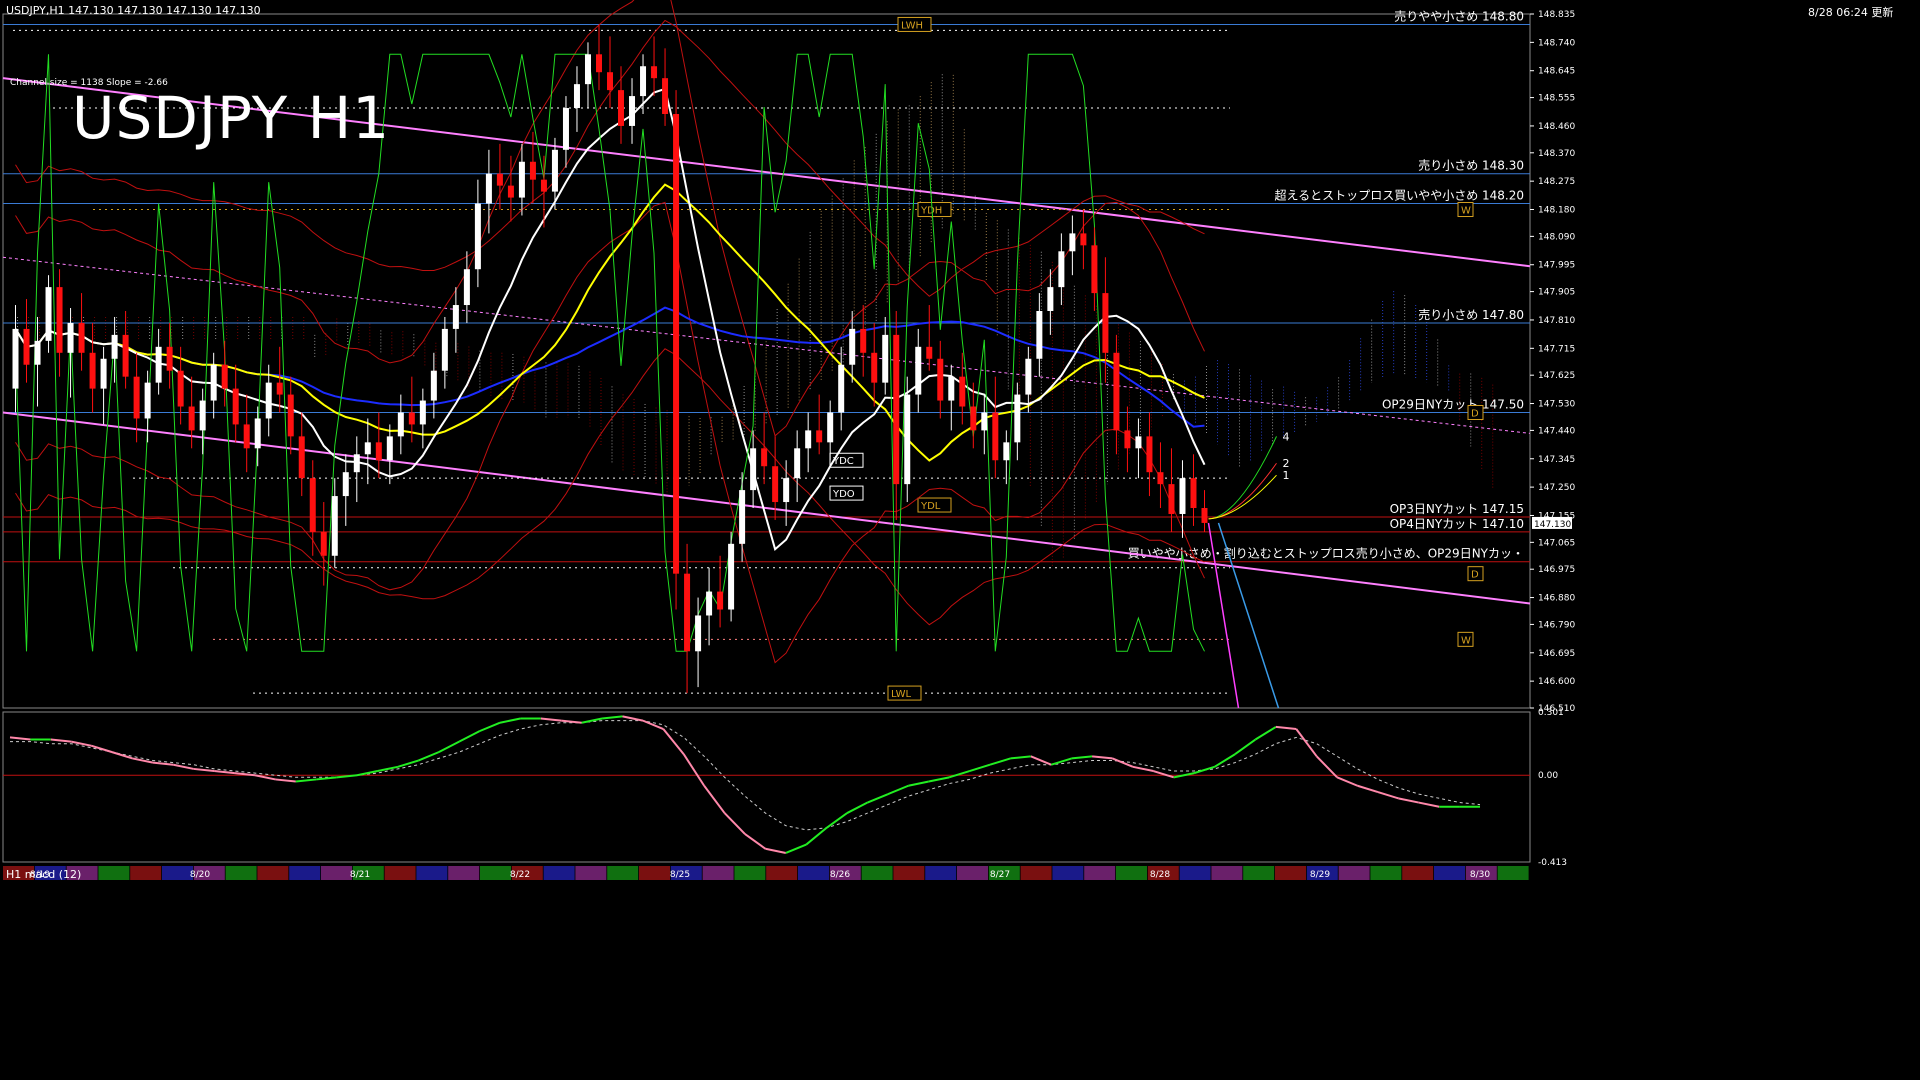 Image resolution: width=1920 pixels, height=1080 pixels. What do you see at coordinates (1851, 12) in the screenshot?
I see `update-time: 8/28 06:24 更新` at bounding box center [1851, 12].